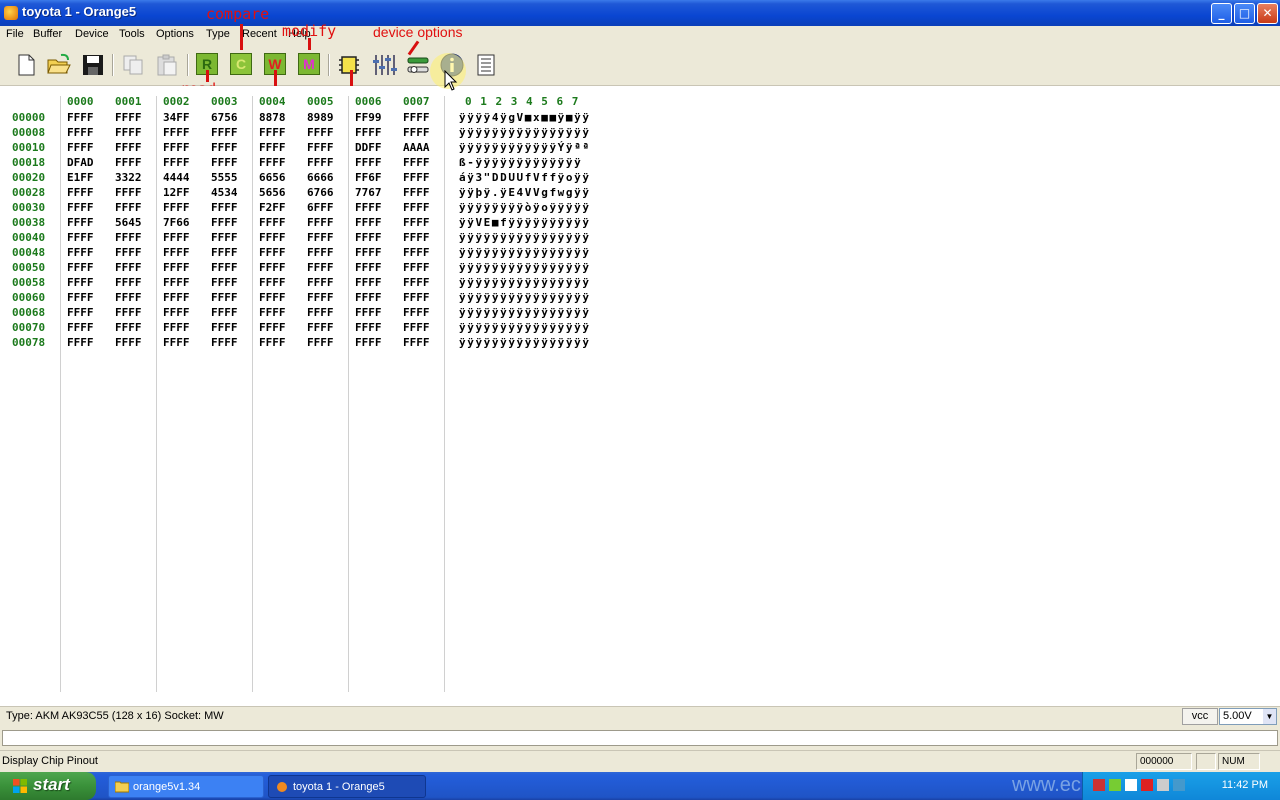 This screenshot has height=800, width=1280. What do you see at coordinates (1267, 13) in the screenshot?
I see `close-icon: ✕` at bounding box center [1267, 13].